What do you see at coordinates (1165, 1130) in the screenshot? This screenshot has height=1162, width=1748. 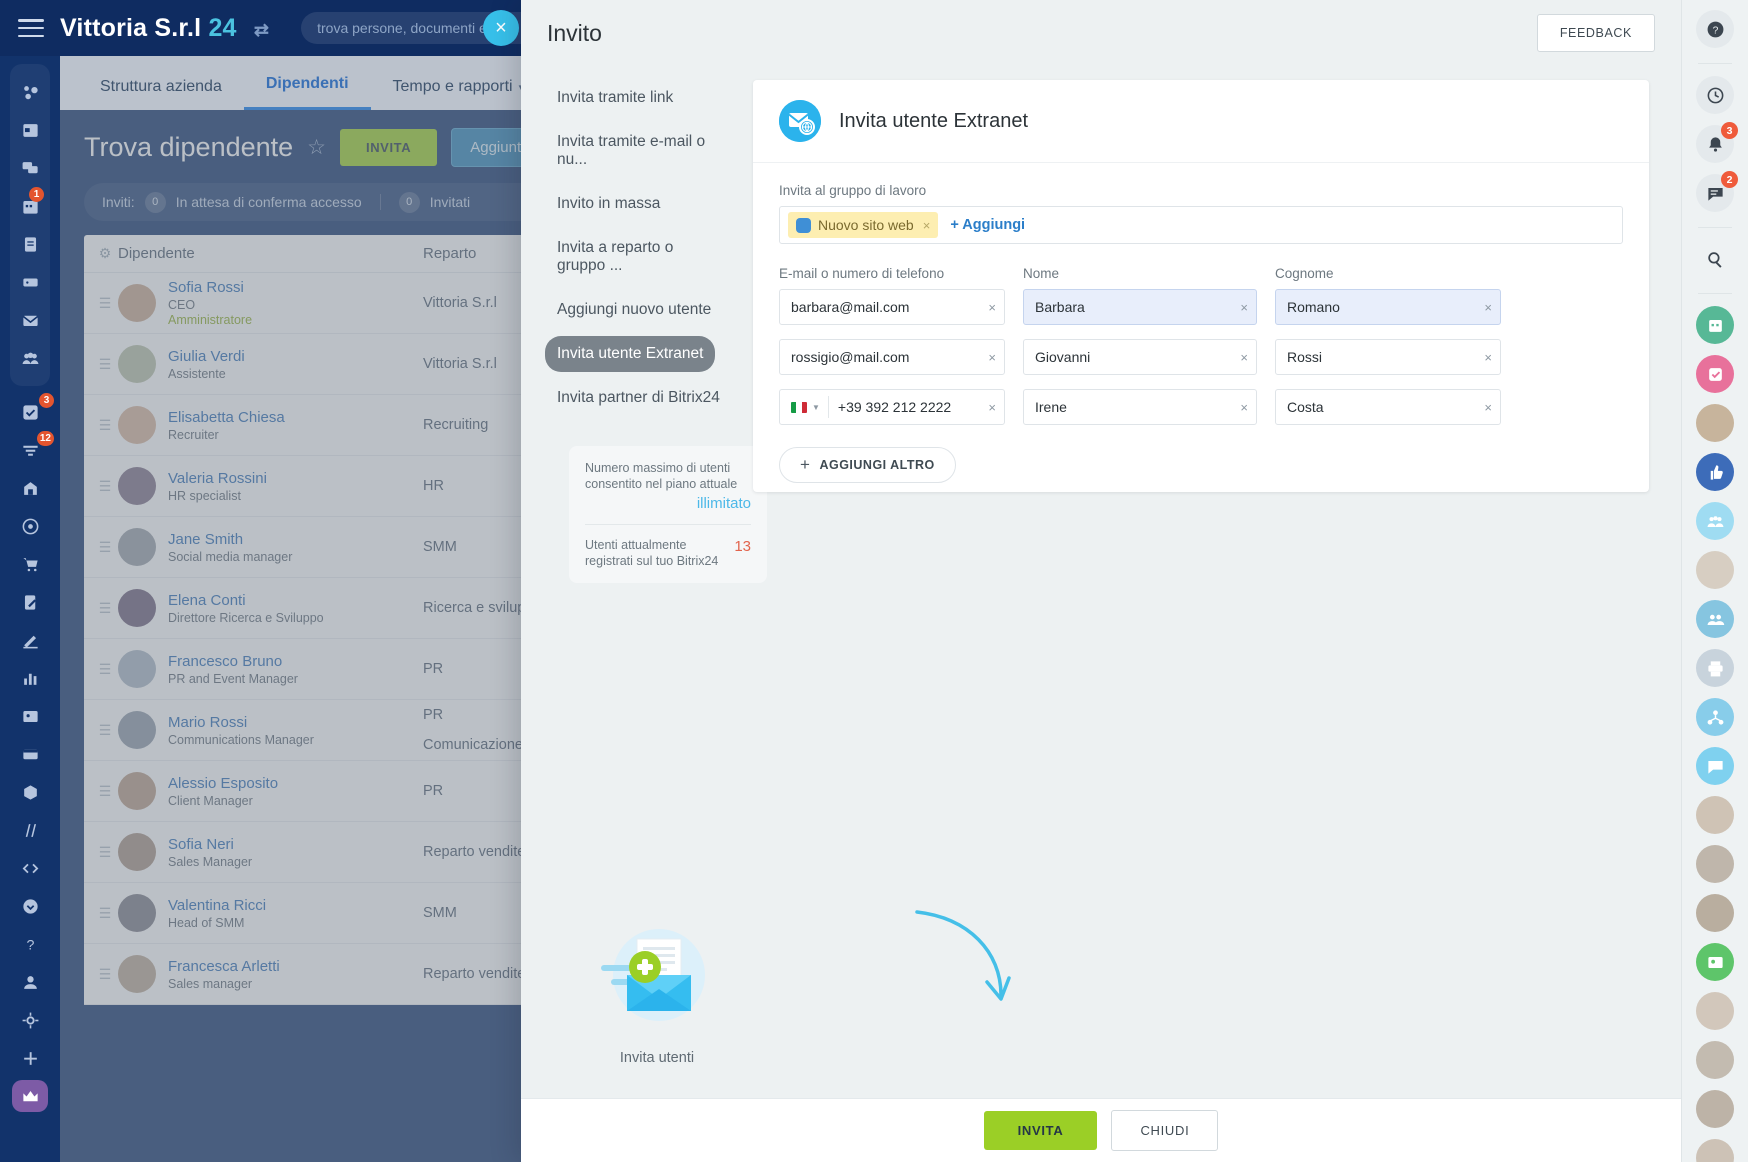 I see `close-panel-button: CHIUDI` at bounding box center [1165, 1130].